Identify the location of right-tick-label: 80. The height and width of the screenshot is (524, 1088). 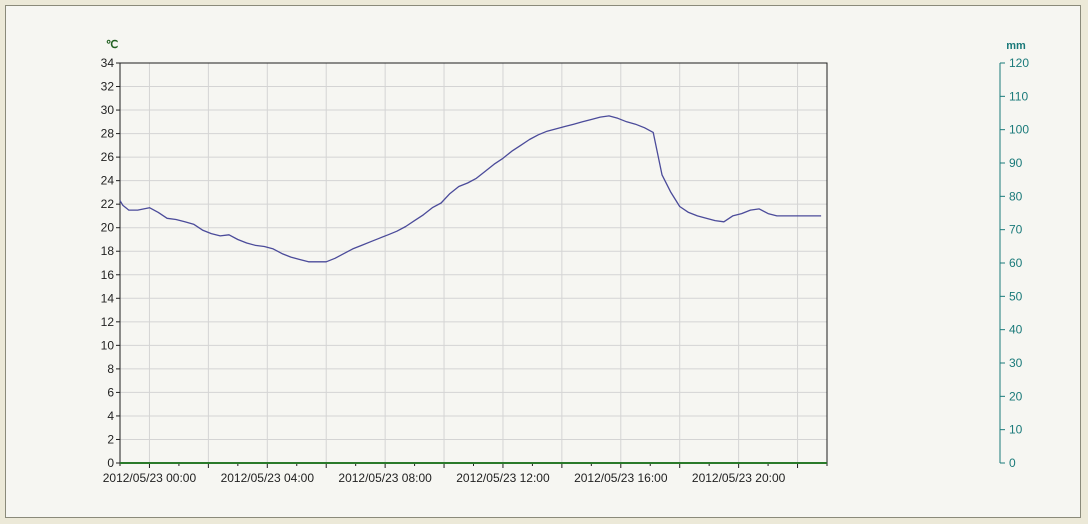
(1016, 196).